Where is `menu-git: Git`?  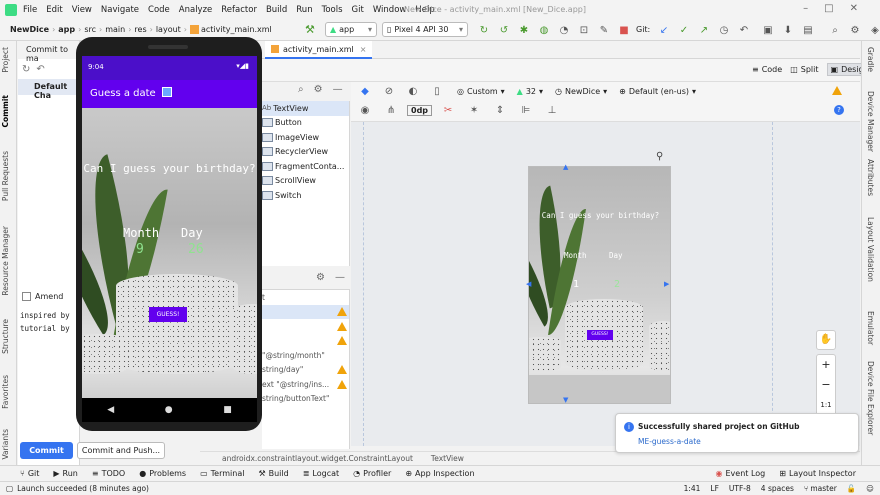 menu-git: Git is located at coordinates (358, 10).